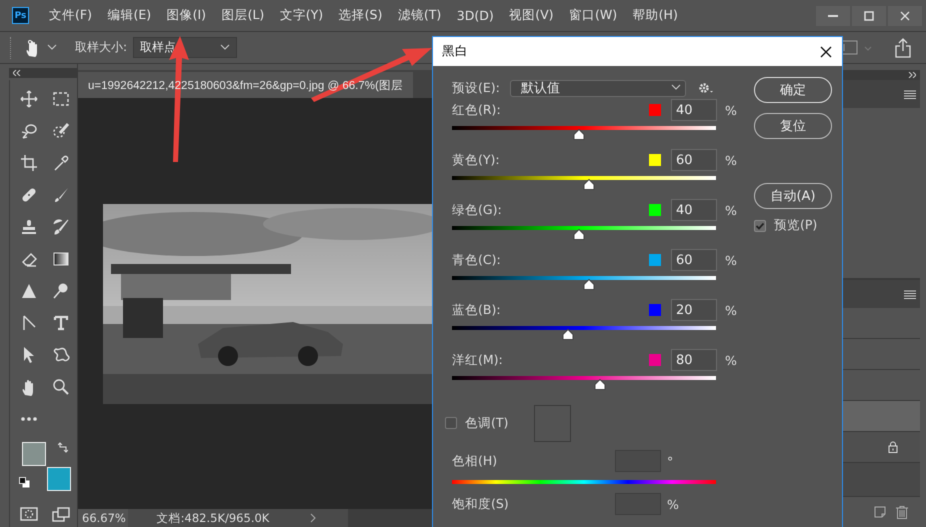 The width and height of the screenshot is (926, 527). Describe the element at coordinates (655, 15) in the screenshot. I see `menu-item: 帮助(H)` at that location.